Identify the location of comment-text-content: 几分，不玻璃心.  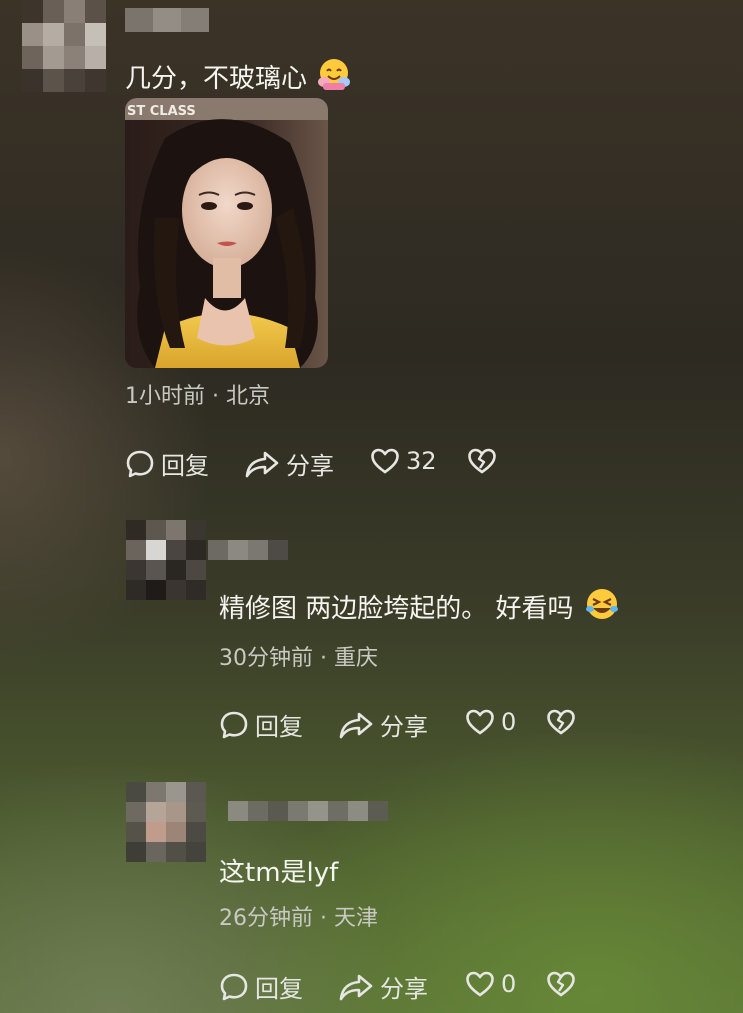
(216, 79).